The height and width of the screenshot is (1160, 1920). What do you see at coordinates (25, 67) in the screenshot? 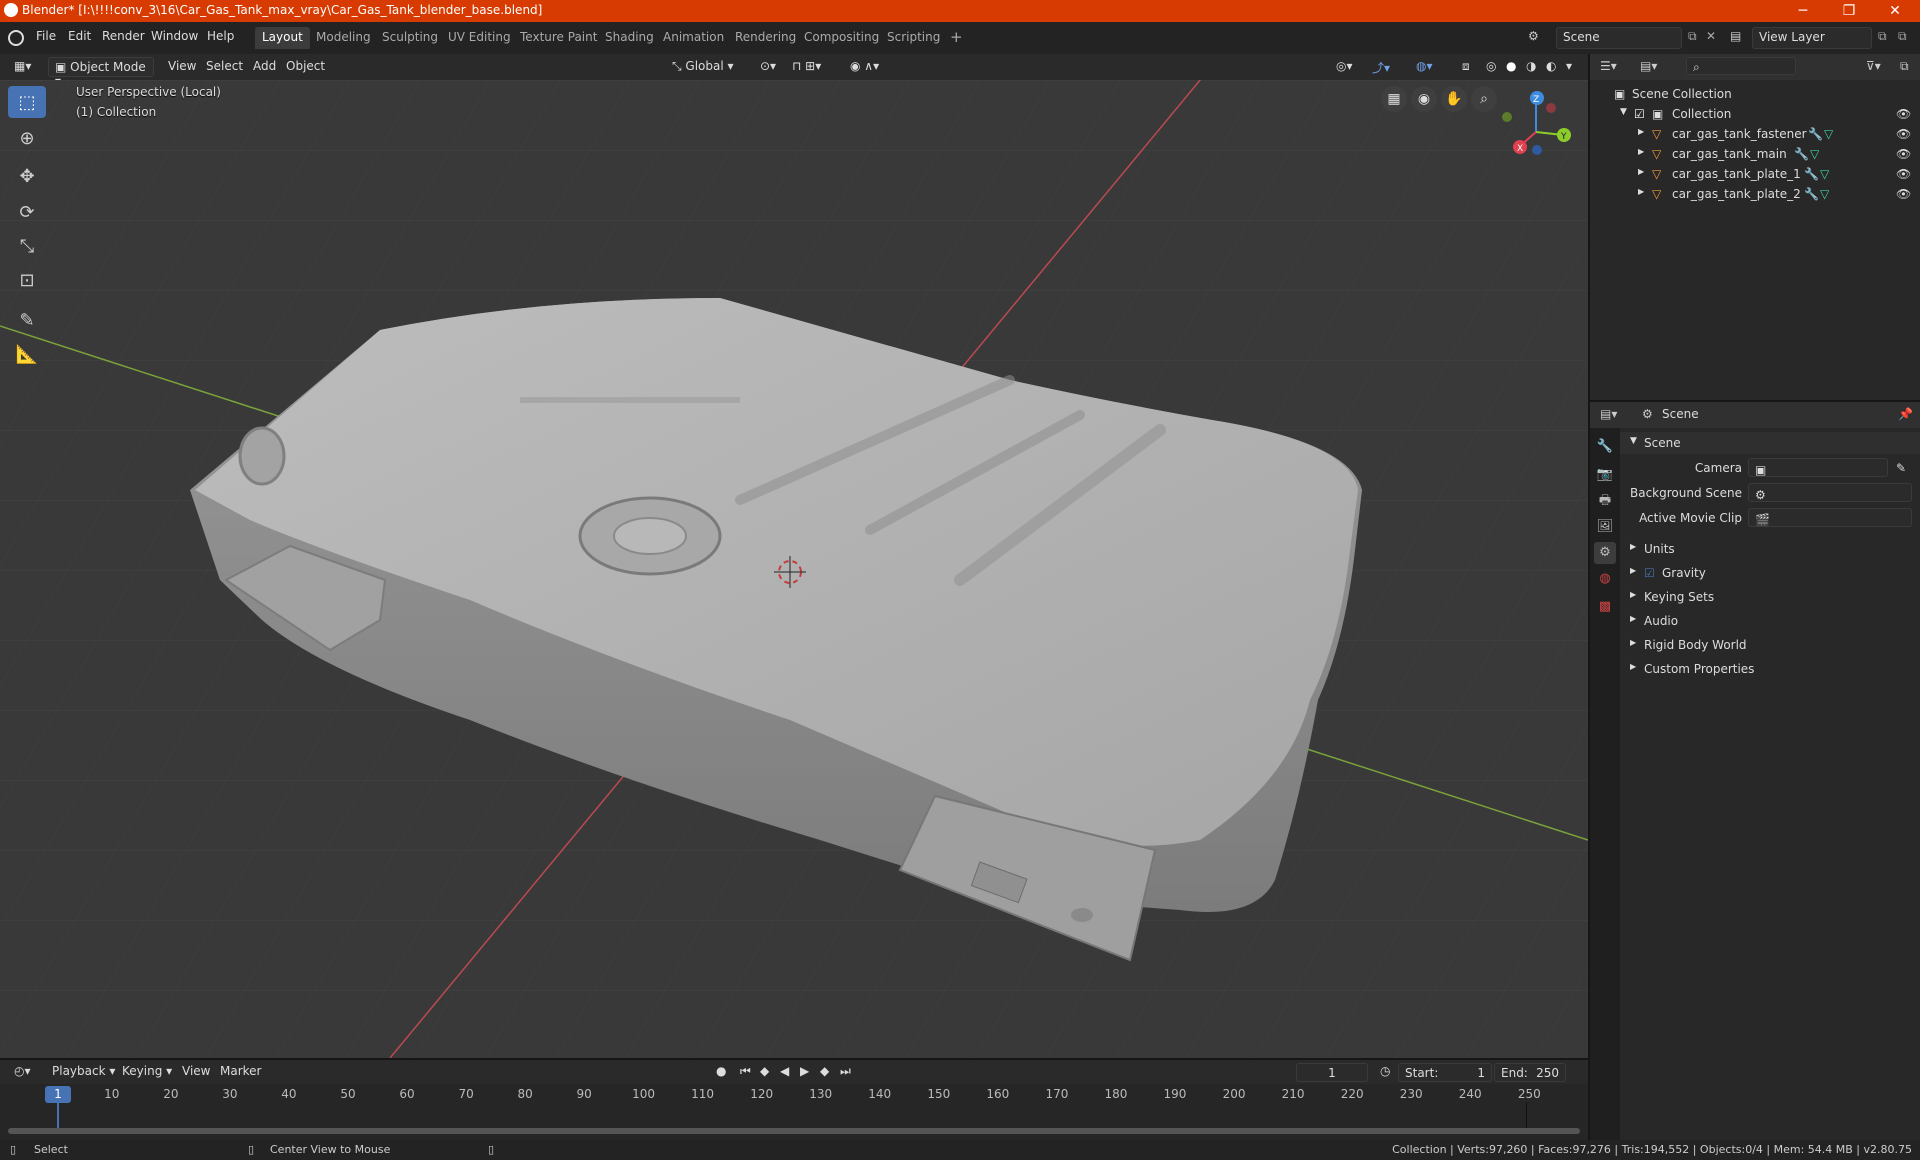
I see `editor-type-icon: ▦▾` at bounding box center [25, 67].